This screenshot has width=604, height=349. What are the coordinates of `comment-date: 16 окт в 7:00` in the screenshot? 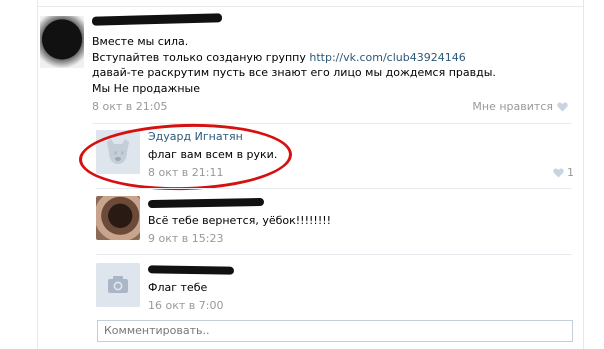 It's located at (185, 305).